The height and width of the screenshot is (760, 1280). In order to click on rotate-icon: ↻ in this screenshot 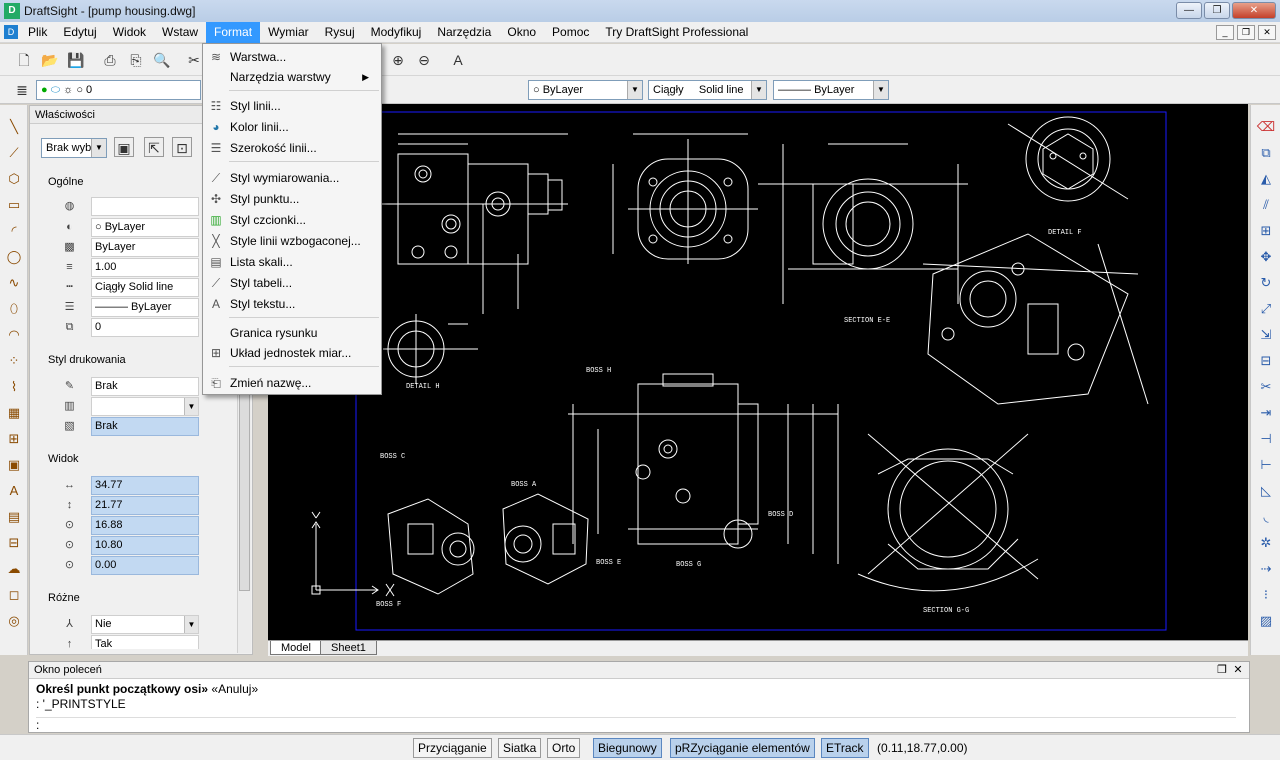, I will do `click(1266, 283)`.